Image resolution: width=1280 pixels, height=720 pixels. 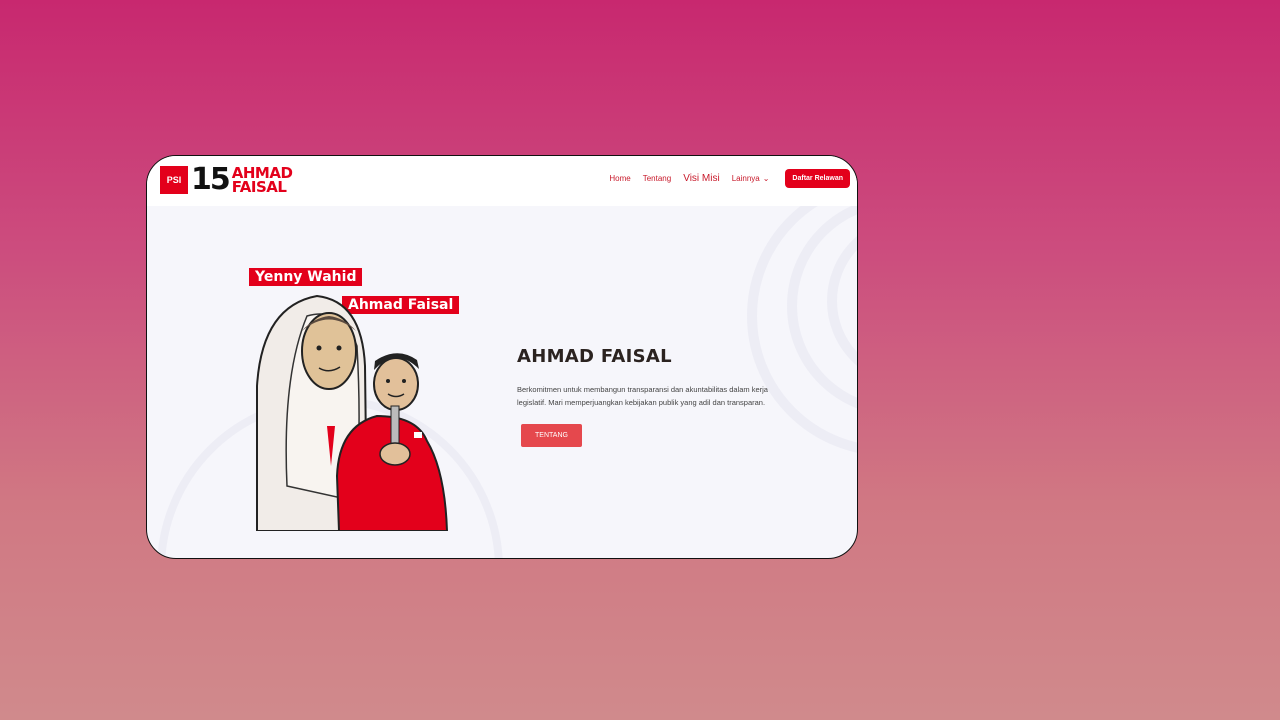 What do you see at coordinates (211, 179) in the screenshot?
I see `logo-number: 15` at bounding box center [211, 179].